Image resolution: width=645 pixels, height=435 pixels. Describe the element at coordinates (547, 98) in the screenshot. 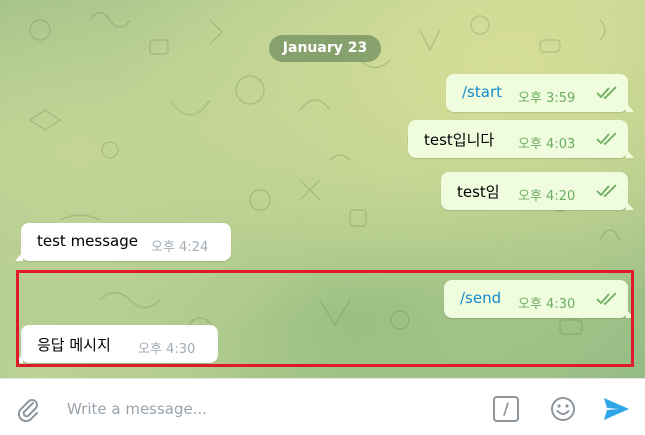

I see `message-time: 오후 3:59` at that location.